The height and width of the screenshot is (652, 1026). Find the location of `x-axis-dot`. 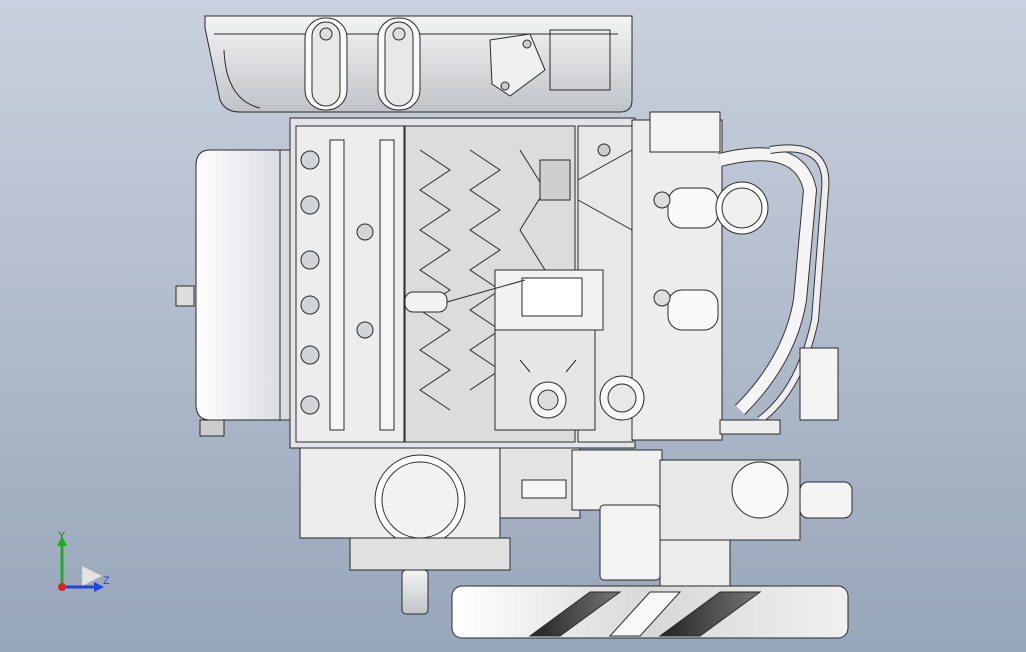

x-axis-dot is located at coordinates (62, 587).